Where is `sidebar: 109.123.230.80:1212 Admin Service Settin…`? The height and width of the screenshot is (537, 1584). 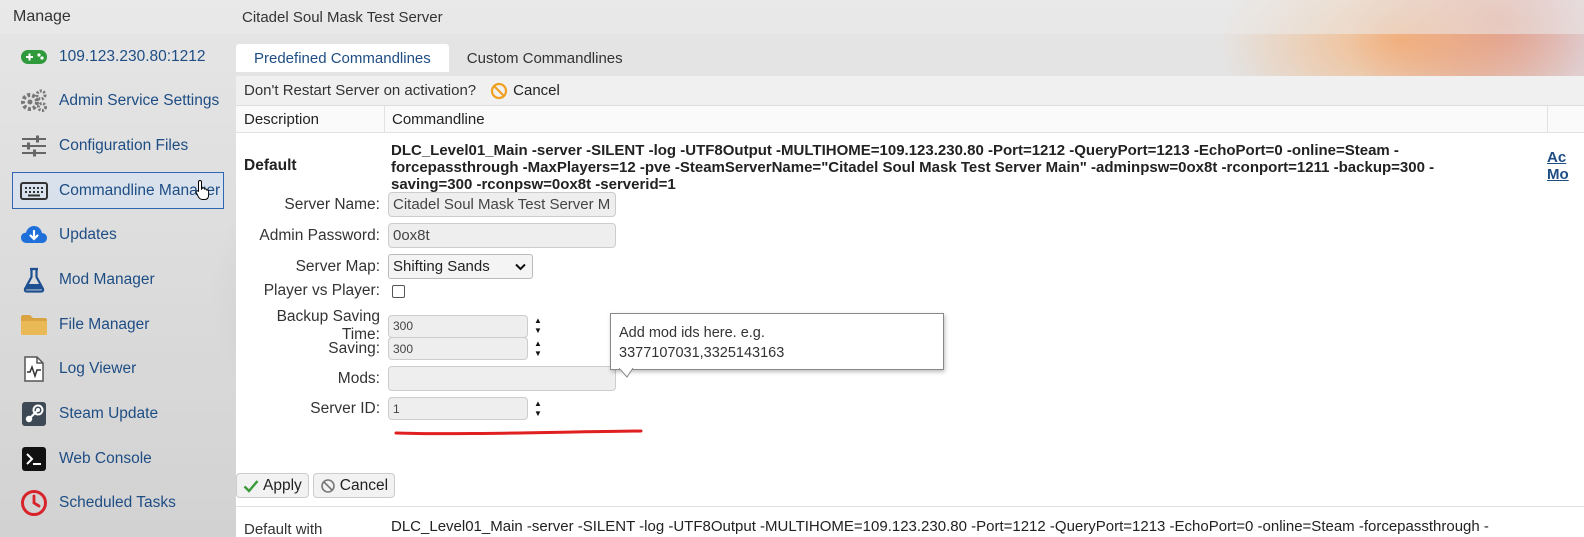
sidebar: 109.123.230.80:1212 Admin Service Settin… is located at coordinates (118, 284).